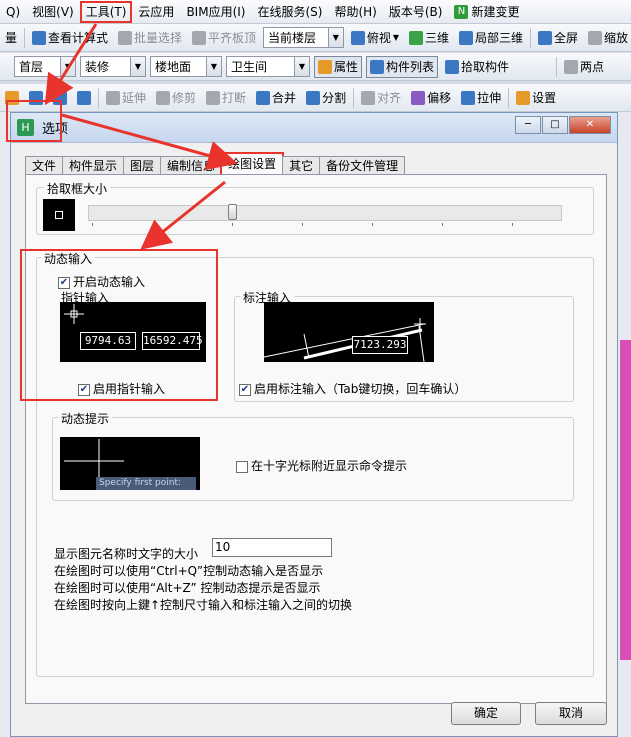  What do you see at coordinates (142, 165) in the screenshot?
I see `tab-layer: 图层` at bounding box center [142, 165].